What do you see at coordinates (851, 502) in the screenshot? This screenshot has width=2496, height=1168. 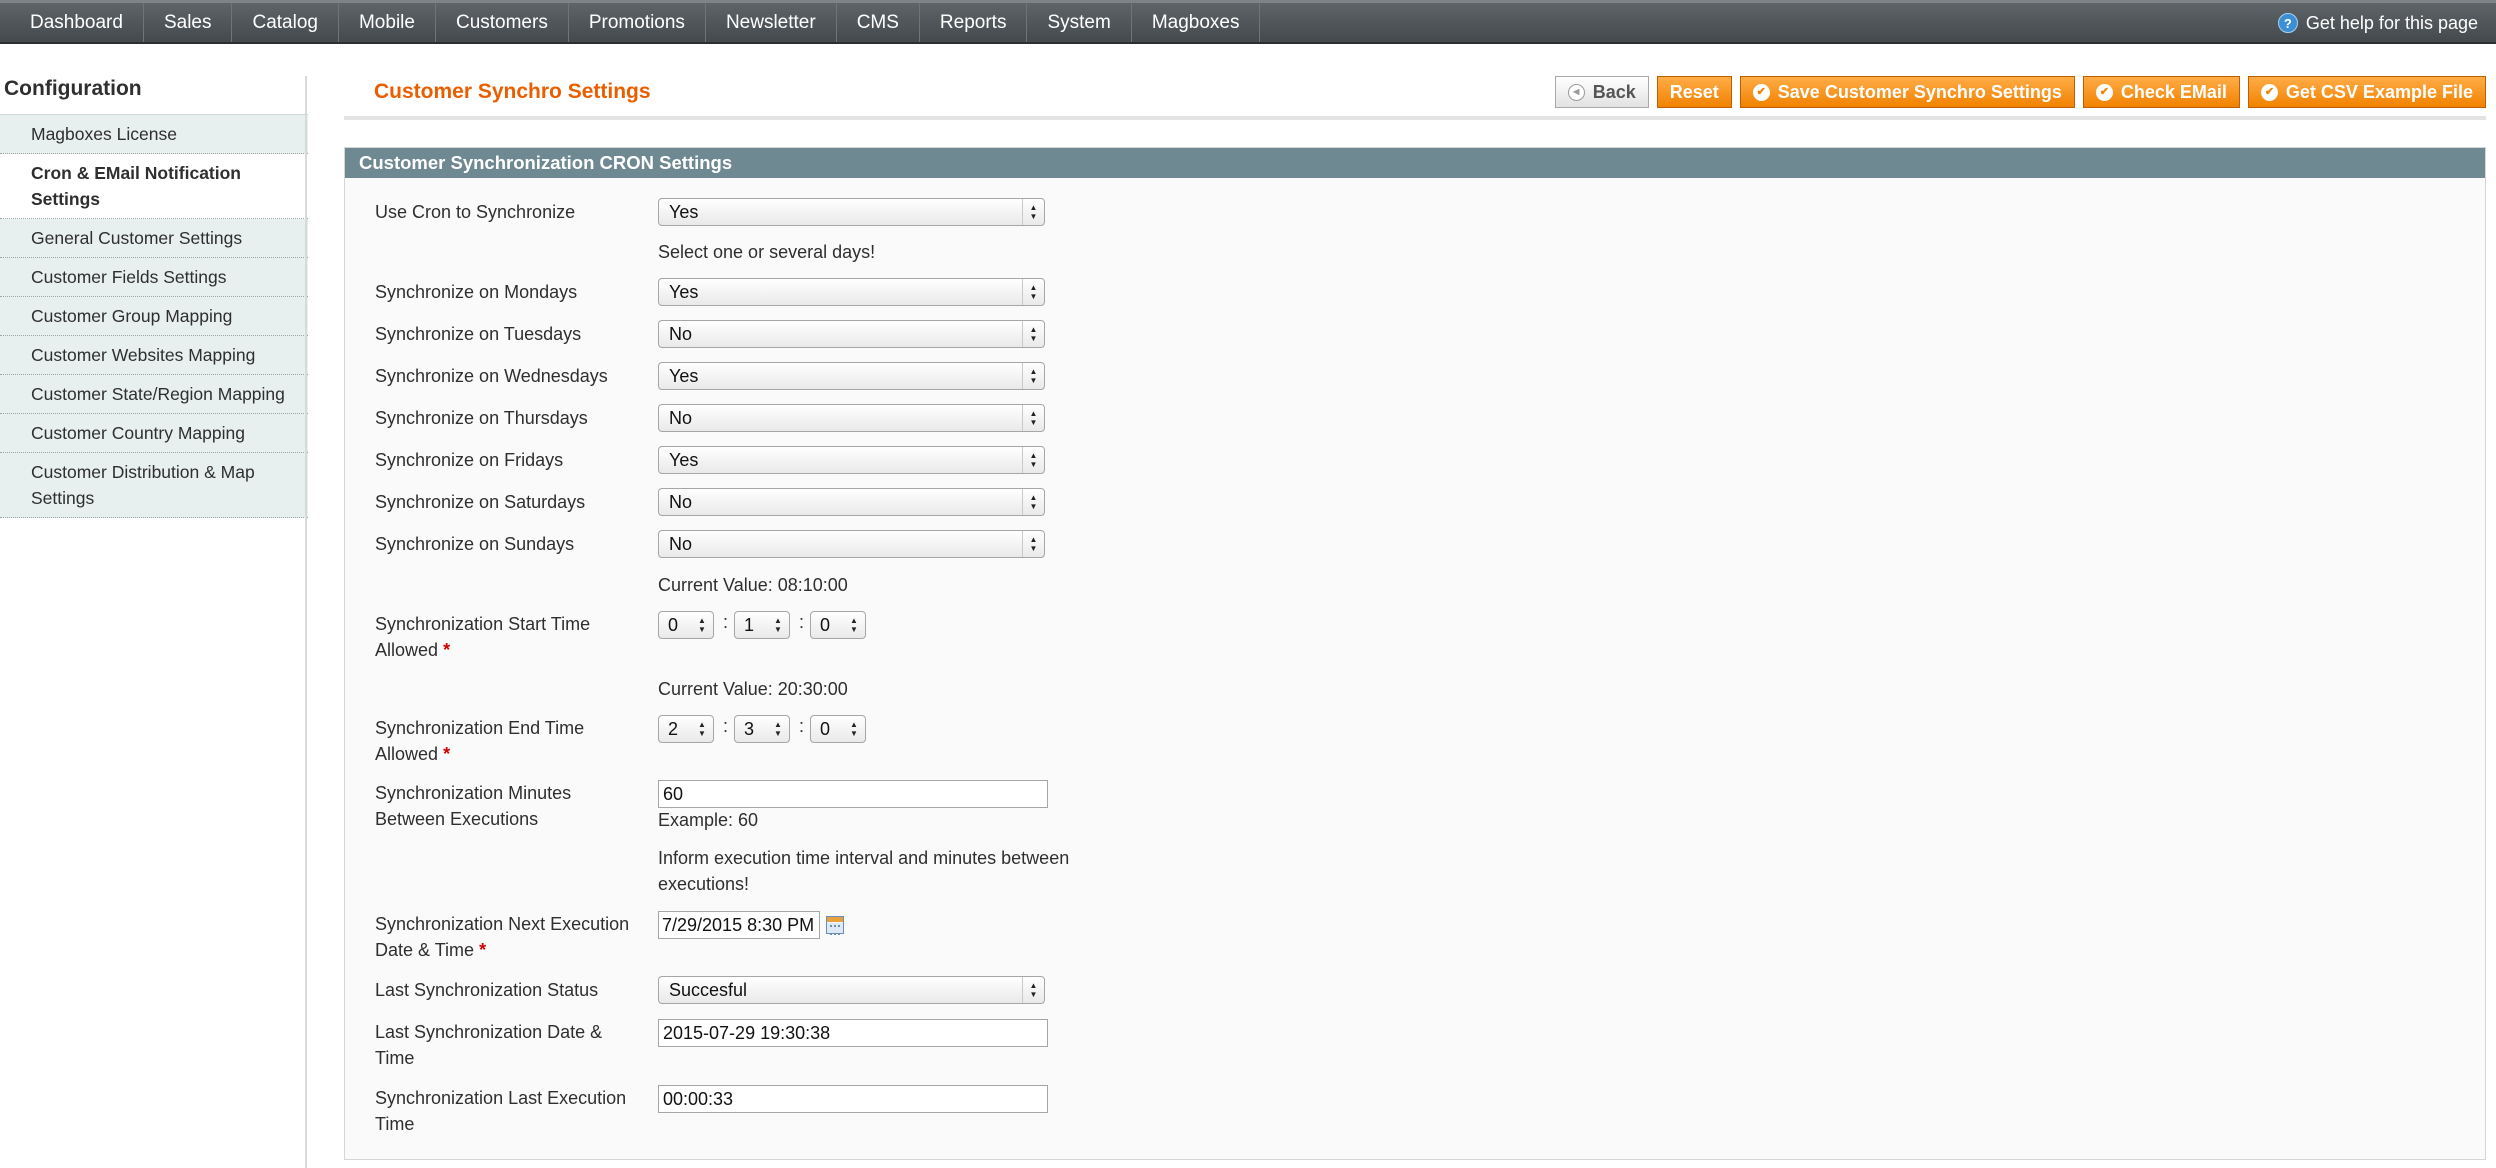 I see `saturday-select: No ▲ ▼` at bounding box center [851, 502].